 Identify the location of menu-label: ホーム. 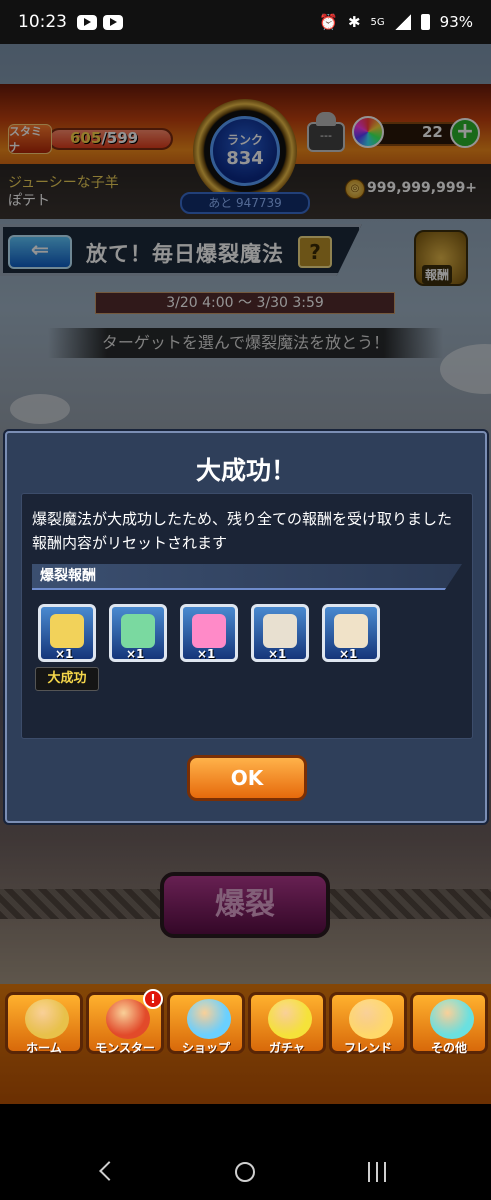
(44, 1048).